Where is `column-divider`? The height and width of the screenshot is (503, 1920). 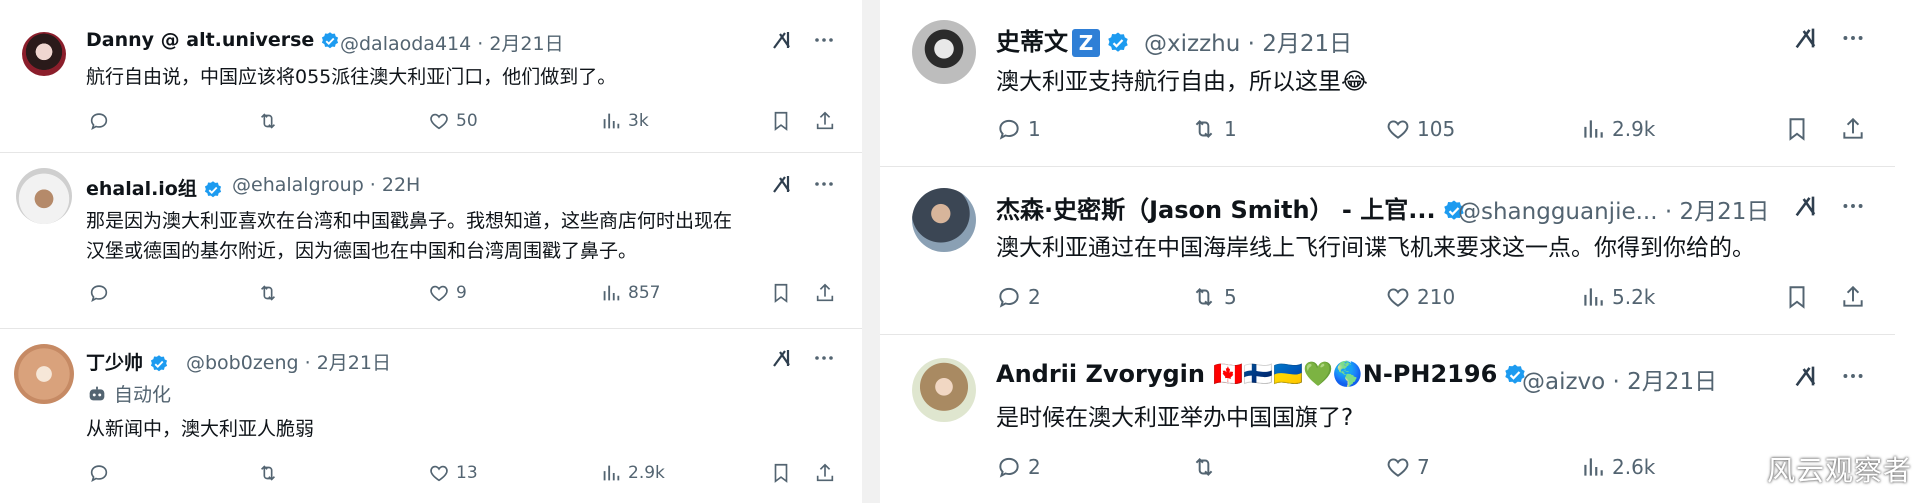 column-divider is located at coordinates (871, 251).